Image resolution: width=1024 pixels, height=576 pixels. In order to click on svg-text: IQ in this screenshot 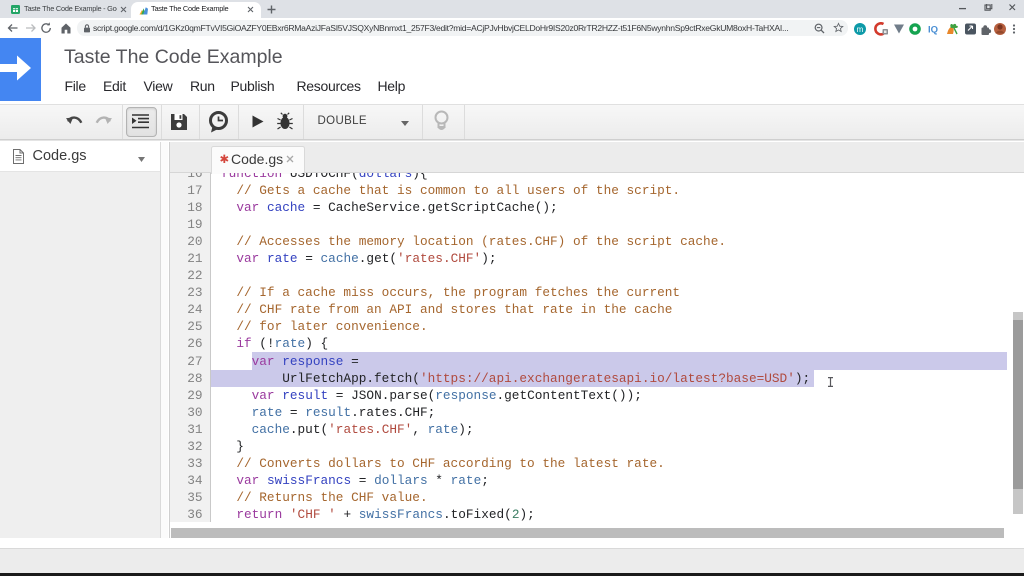, I will do `click(933, 29)`.